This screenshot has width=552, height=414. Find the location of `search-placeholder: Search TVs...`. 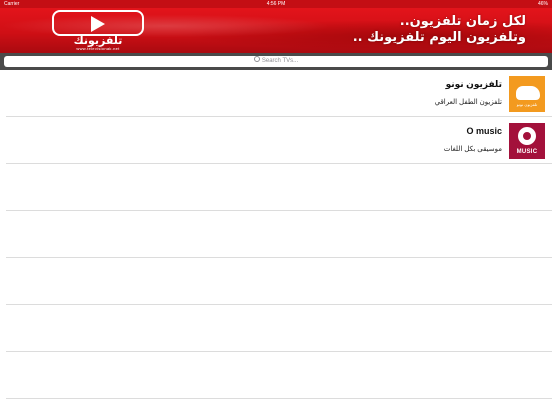

search-placeholder: Search TVs... is located at coordinates (280, 61).